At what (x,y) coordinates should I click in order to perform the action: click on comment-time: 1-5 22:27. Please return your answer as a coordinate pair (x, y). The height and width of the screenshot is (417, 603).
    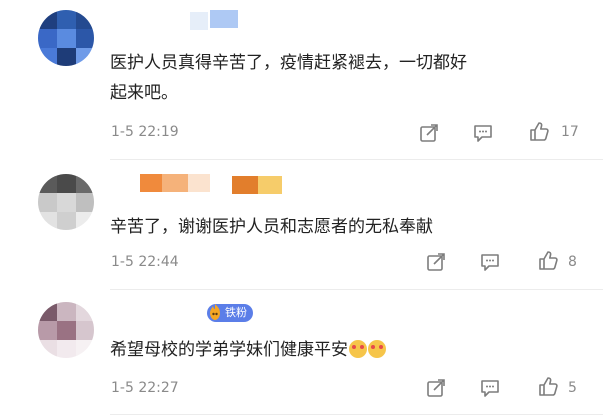
    Looking at the image, I should click on (145, 388).